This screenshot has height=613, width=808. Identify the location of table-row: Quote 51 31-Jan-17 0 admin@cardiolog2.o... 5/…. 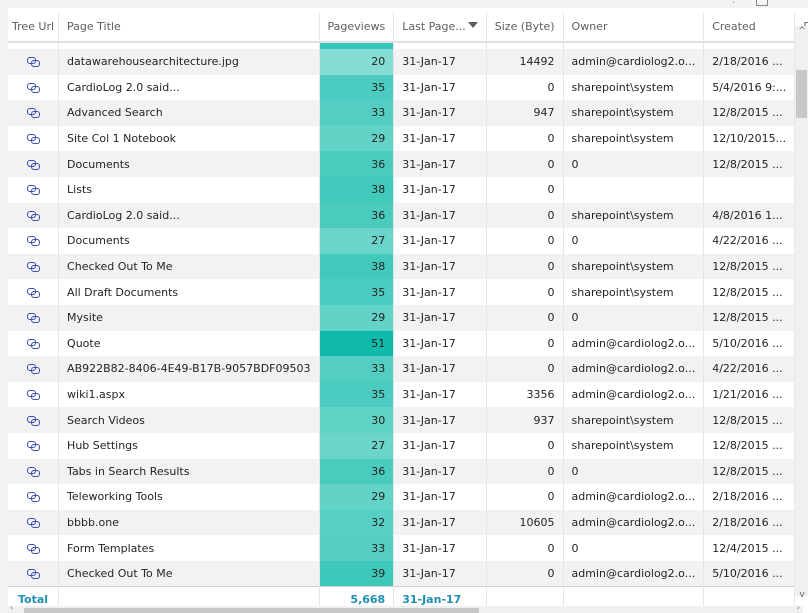
(408, 343).